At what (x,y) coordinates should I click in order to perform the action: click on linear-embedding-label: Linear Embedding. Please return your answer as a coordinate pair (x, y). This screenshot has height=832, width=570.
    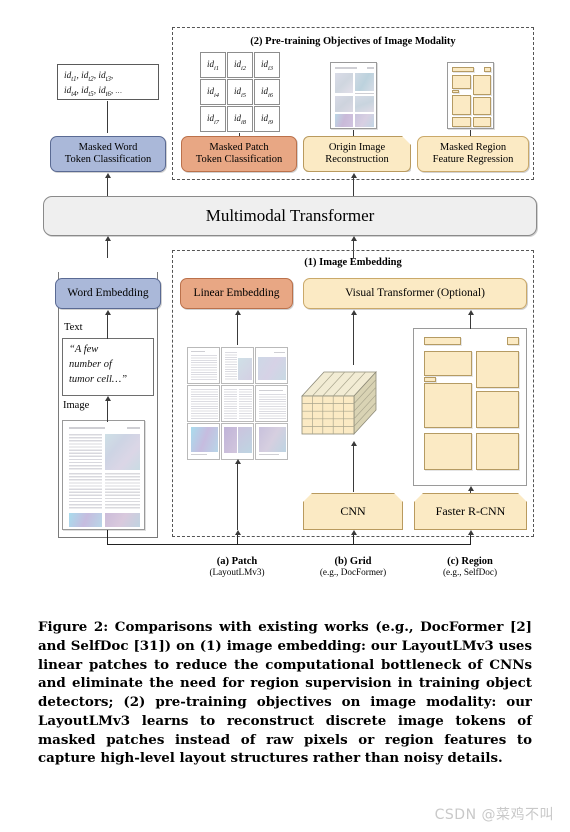
    Looking at the image, I should click on (236, 292).